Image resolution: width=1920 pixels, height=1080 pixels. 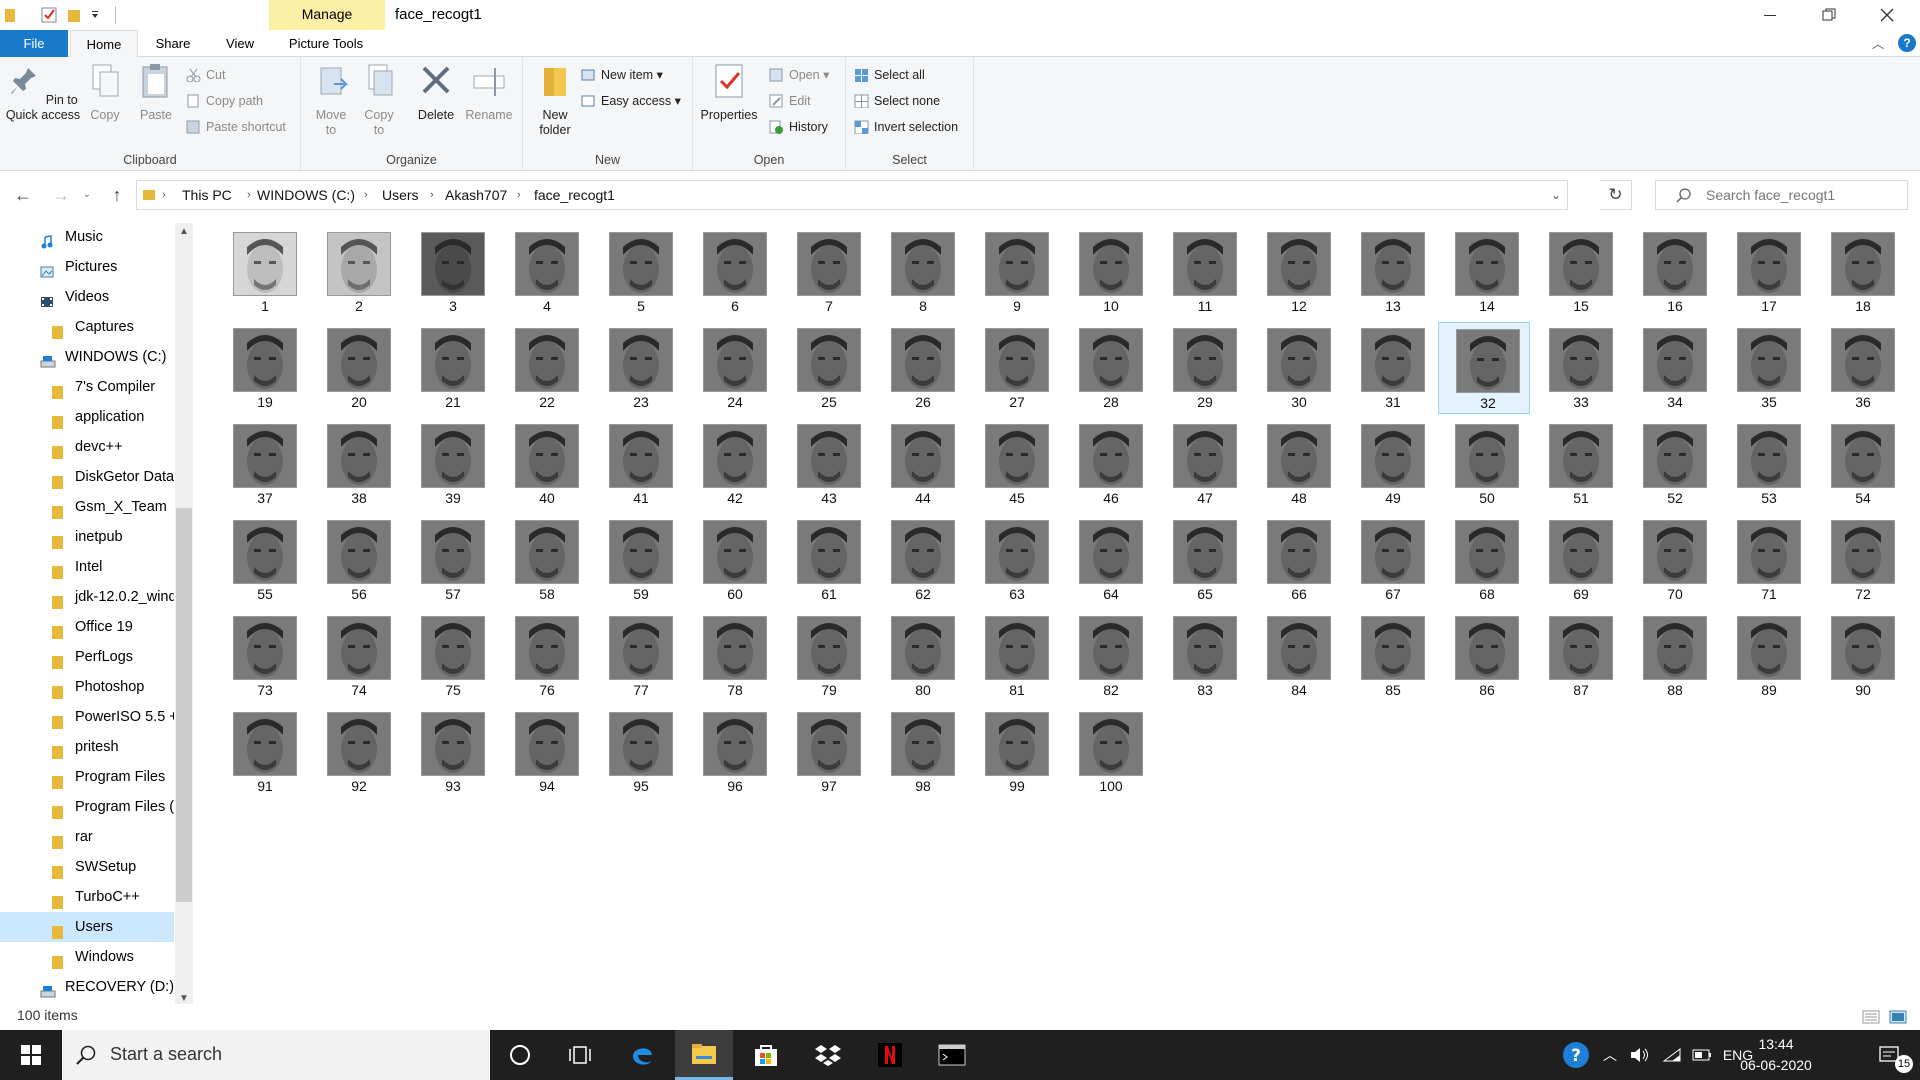 What do you see at coordinates (574, 195) in the screenshot?
I see `breadcrumb-face-recogt1: face_recogt1` at bounding box center [574, 195].